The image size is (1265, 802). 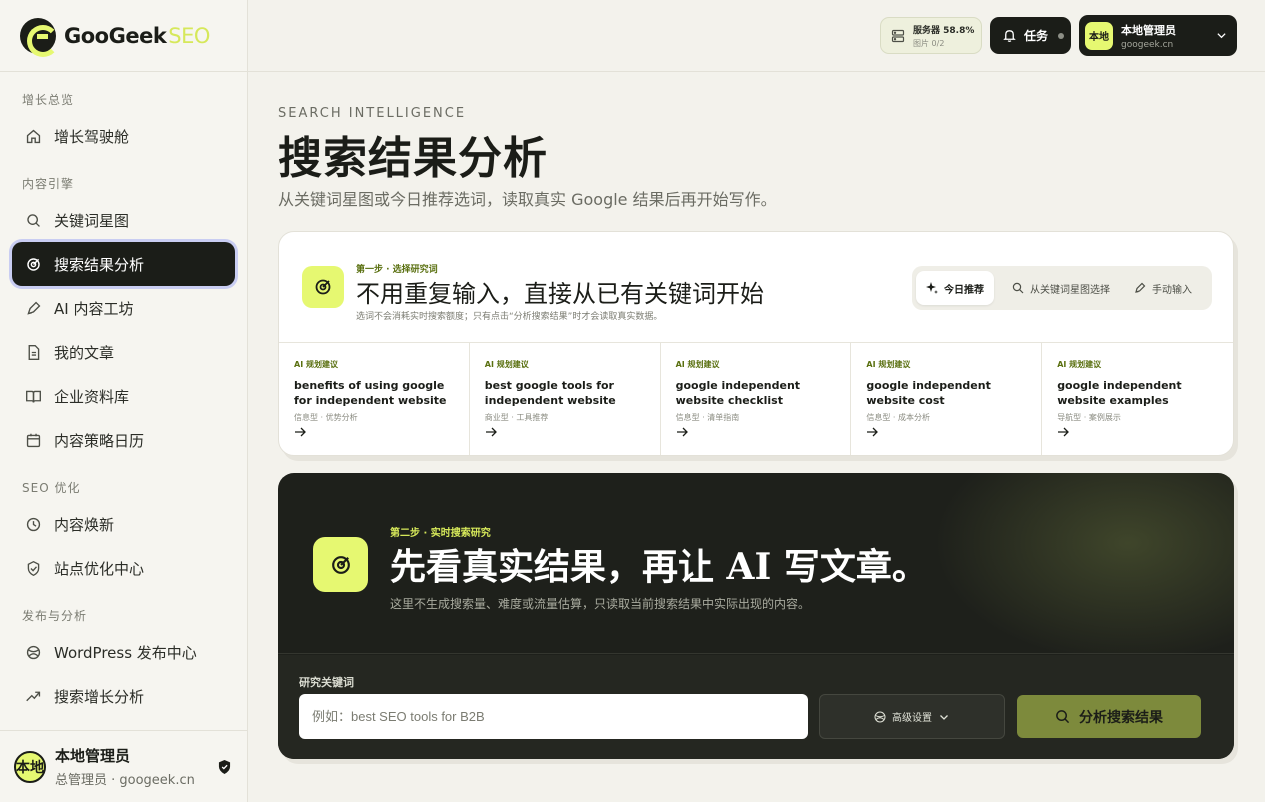 What do you see at coordinates (1121, 717) in the screenshot?
I see `analyze-label: 分析搜索结果` at bounding box center [1121, 717].